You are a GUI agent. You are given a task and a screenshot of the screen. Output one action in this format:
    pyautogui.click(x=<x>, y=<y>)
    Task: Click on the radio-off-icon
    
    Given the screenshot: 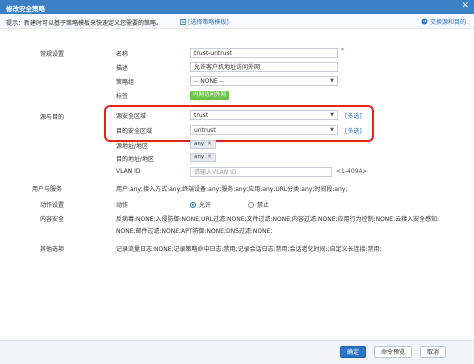 What is the action you would take?
    pyautogui.click(x=251, y=204)
    